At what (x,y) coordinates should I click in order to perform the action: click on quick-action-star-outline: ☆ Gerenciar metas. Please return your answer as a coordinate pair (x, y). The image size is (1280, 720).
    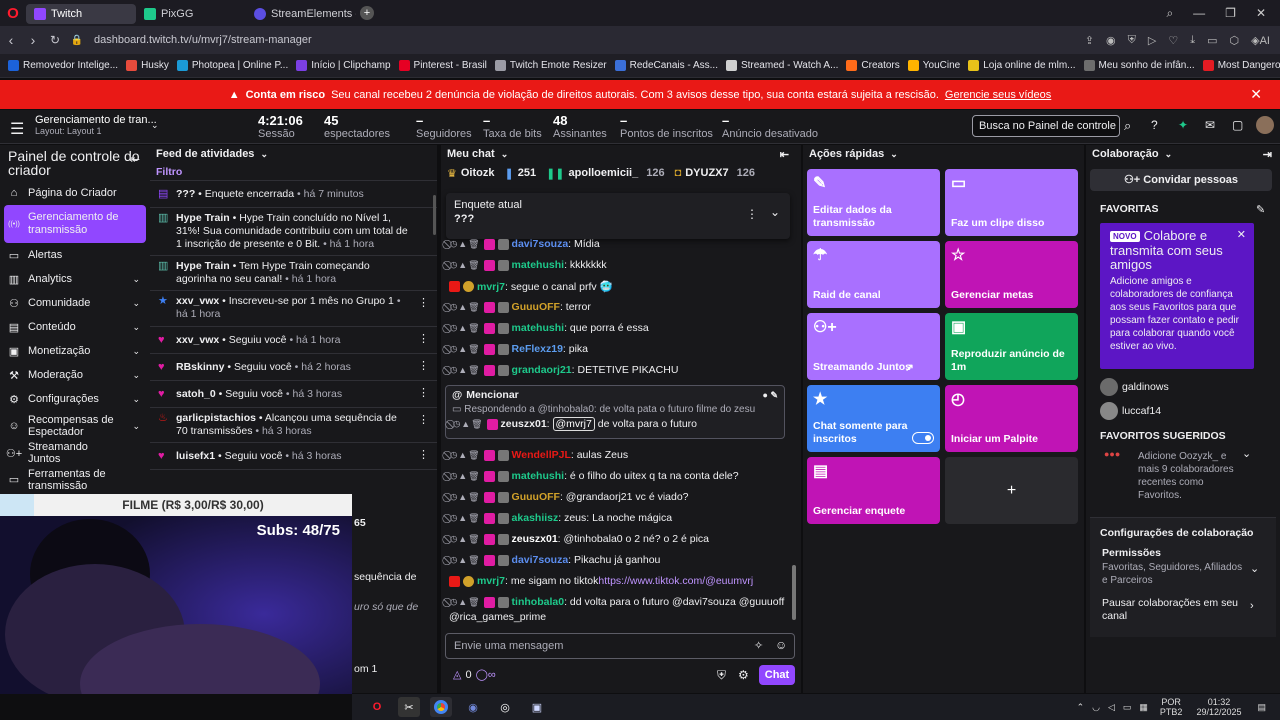
    Looking at the image, I should click on (1011, 274).